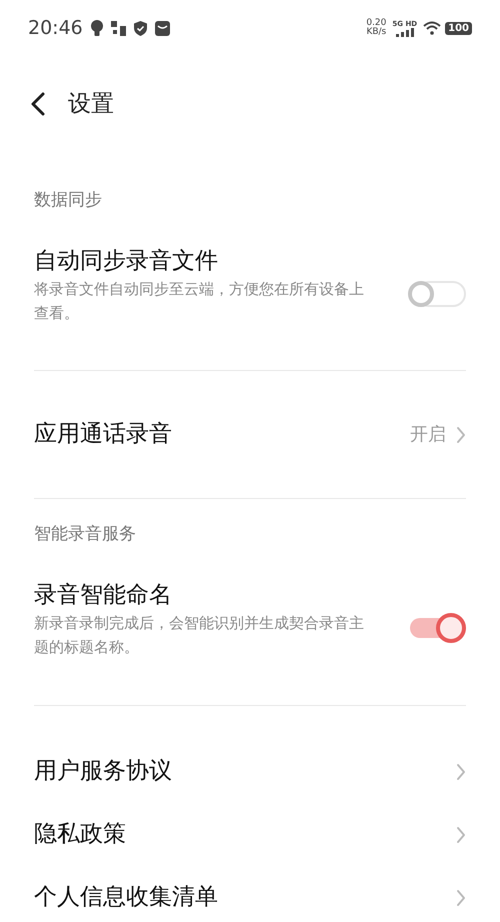 The height and width of the screenshot is (922, 500). Describe the element at coordinates (432, 28) in the screenshot. I see `wifi-icon` at that location.